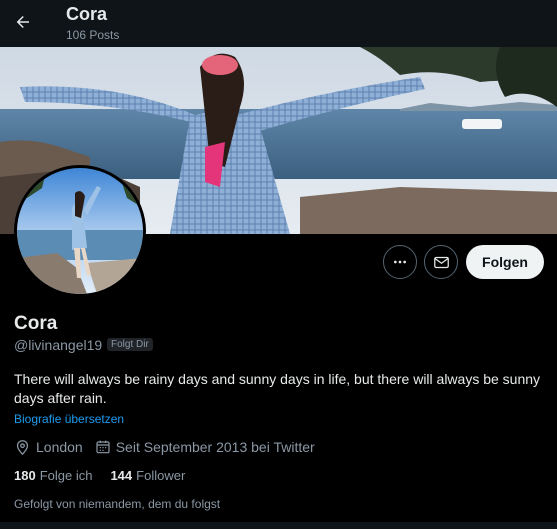 The image size is (557, 529). I want to click on following-link: 180 Folge ich, so click(53, 475).